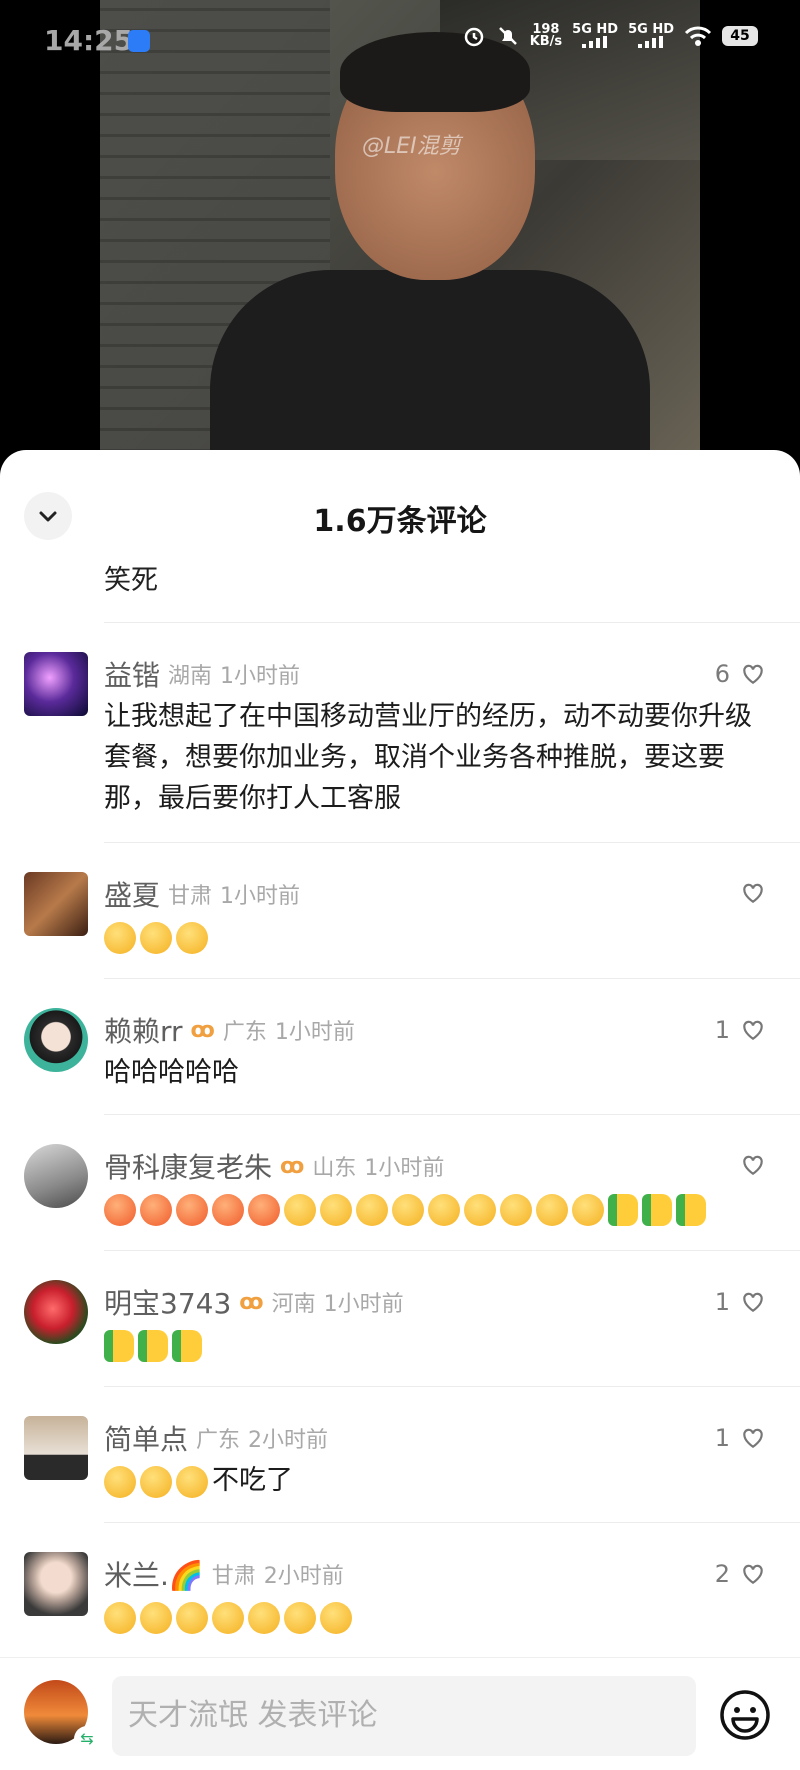  Describe the element at coordinates (89, 40) in the screenshot. I see `status-time: 14:25` at that location.